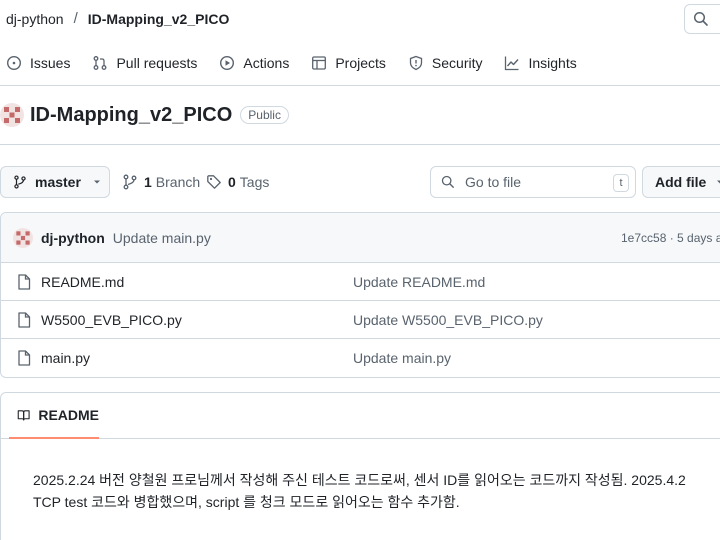 Image resolution: width=720 pixels, height=540 pixels. What do you see at coordinates (35, 19) in the screenshot?
I see `breadcrumb-owner-link: dj-python` at bounding box center [35, 19].